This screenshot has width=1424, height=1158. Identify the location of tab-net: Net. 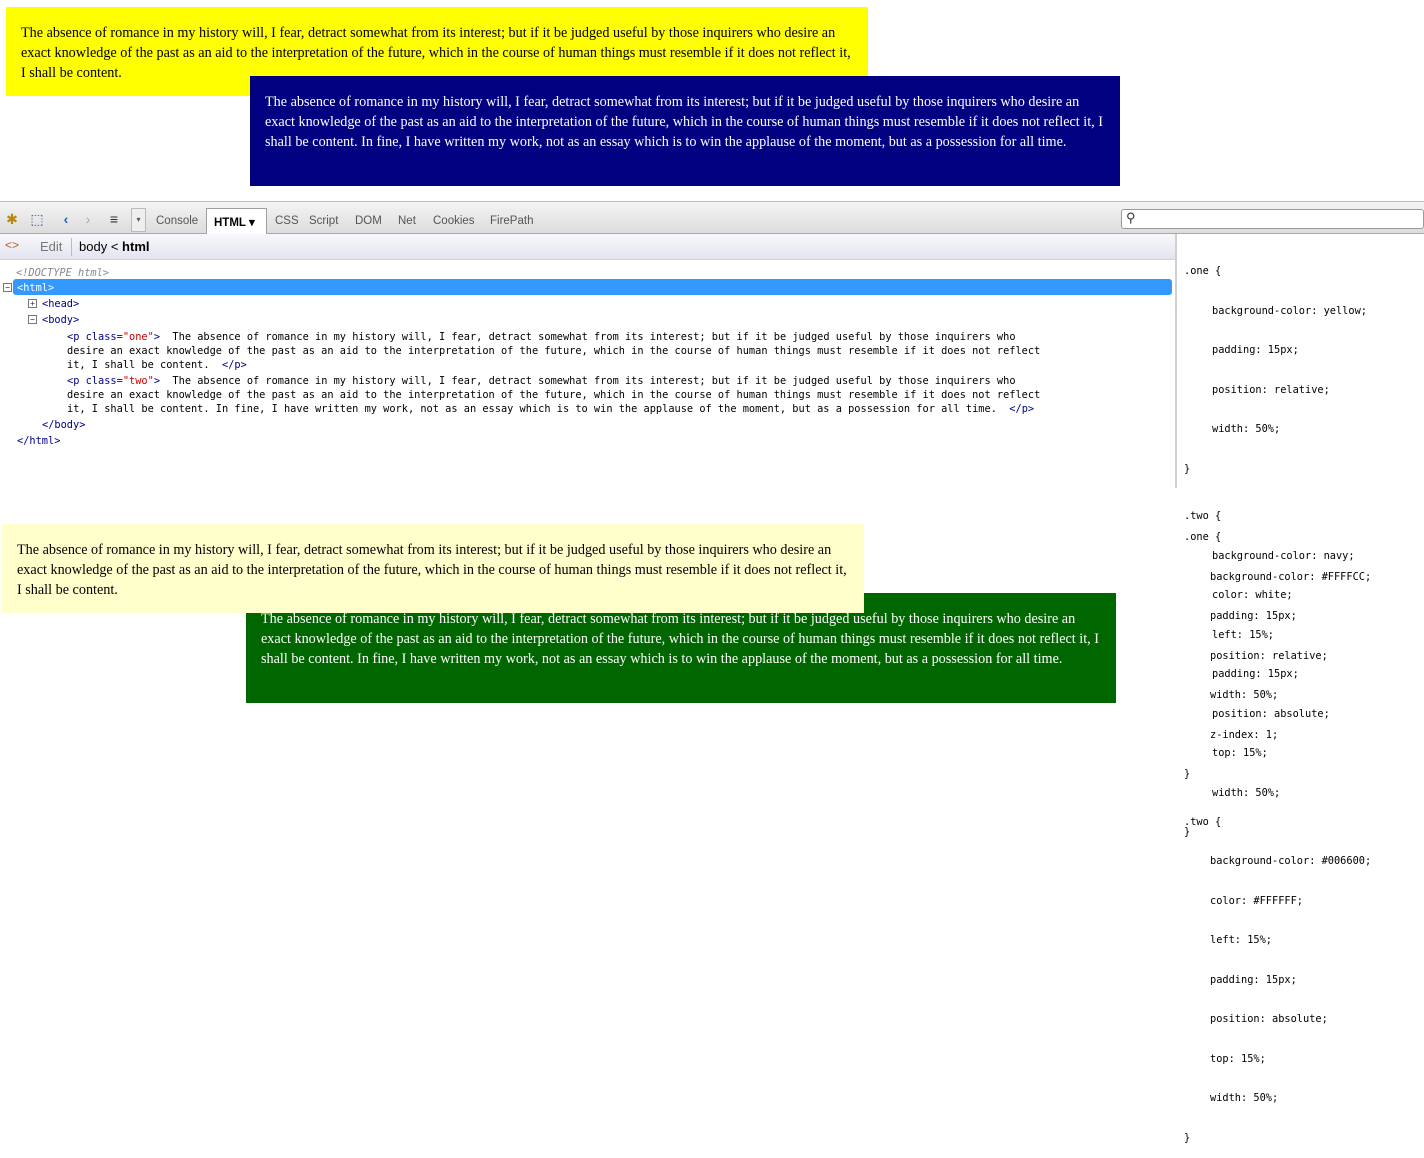
(407, 221).